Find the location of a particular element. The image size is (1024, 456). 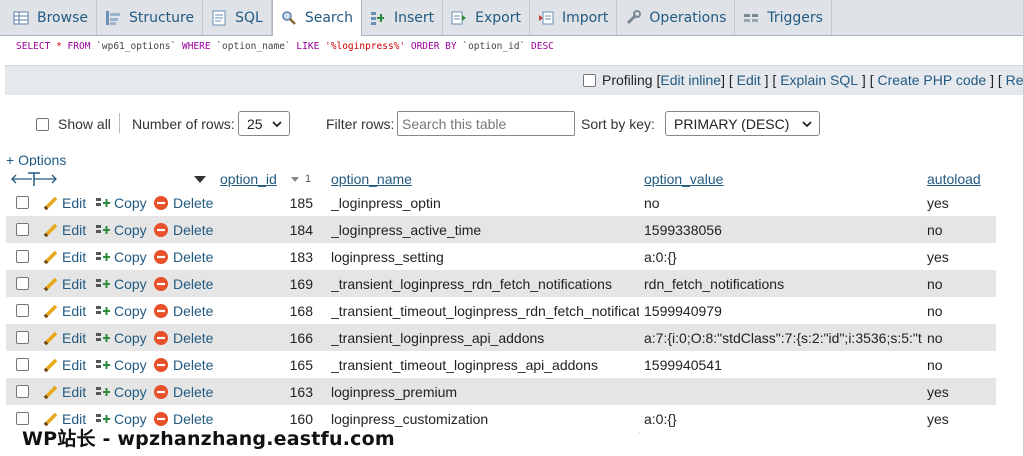

column-header-option-value: option_value is located at coordinates (683, 179).